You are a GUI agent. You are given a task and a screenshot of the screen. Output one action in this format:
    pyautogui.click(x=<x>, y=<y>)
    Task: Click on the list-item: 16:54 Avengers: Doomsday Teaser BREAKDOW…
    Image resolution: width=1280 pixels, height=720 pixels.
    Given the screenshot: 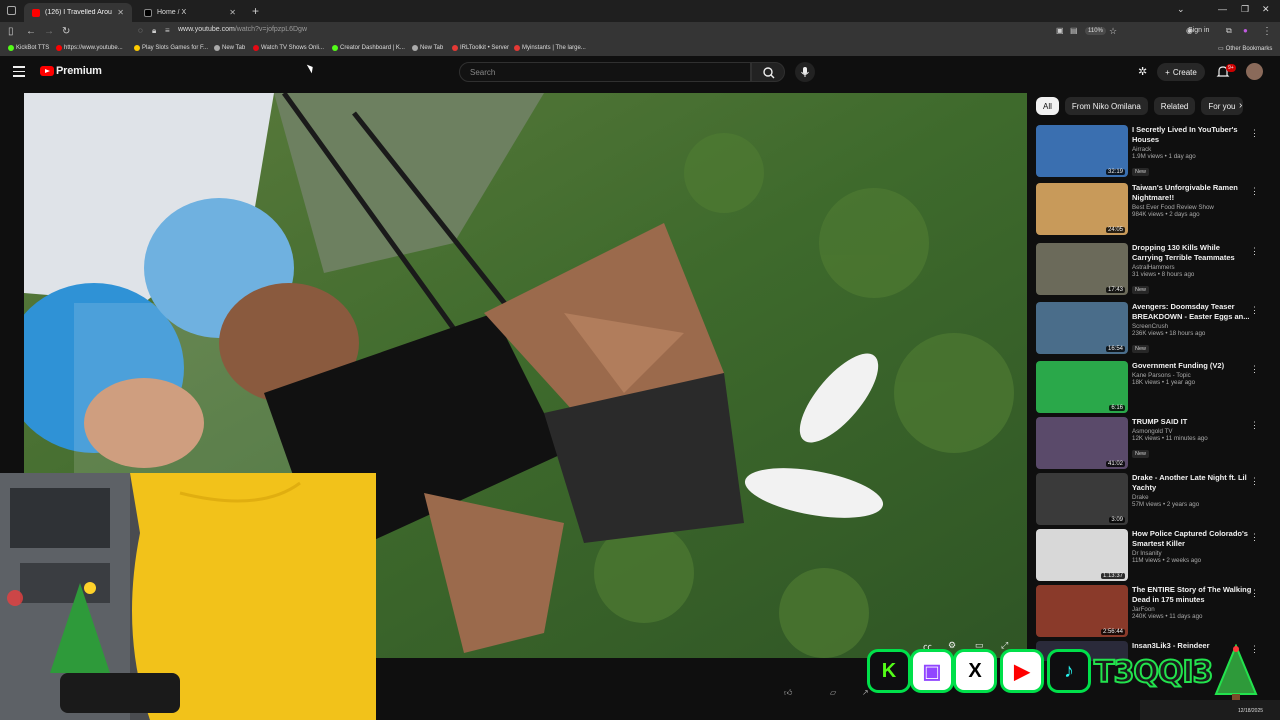 What is the action you would take?
    pyautogui.click(x=1150, y=328)
    